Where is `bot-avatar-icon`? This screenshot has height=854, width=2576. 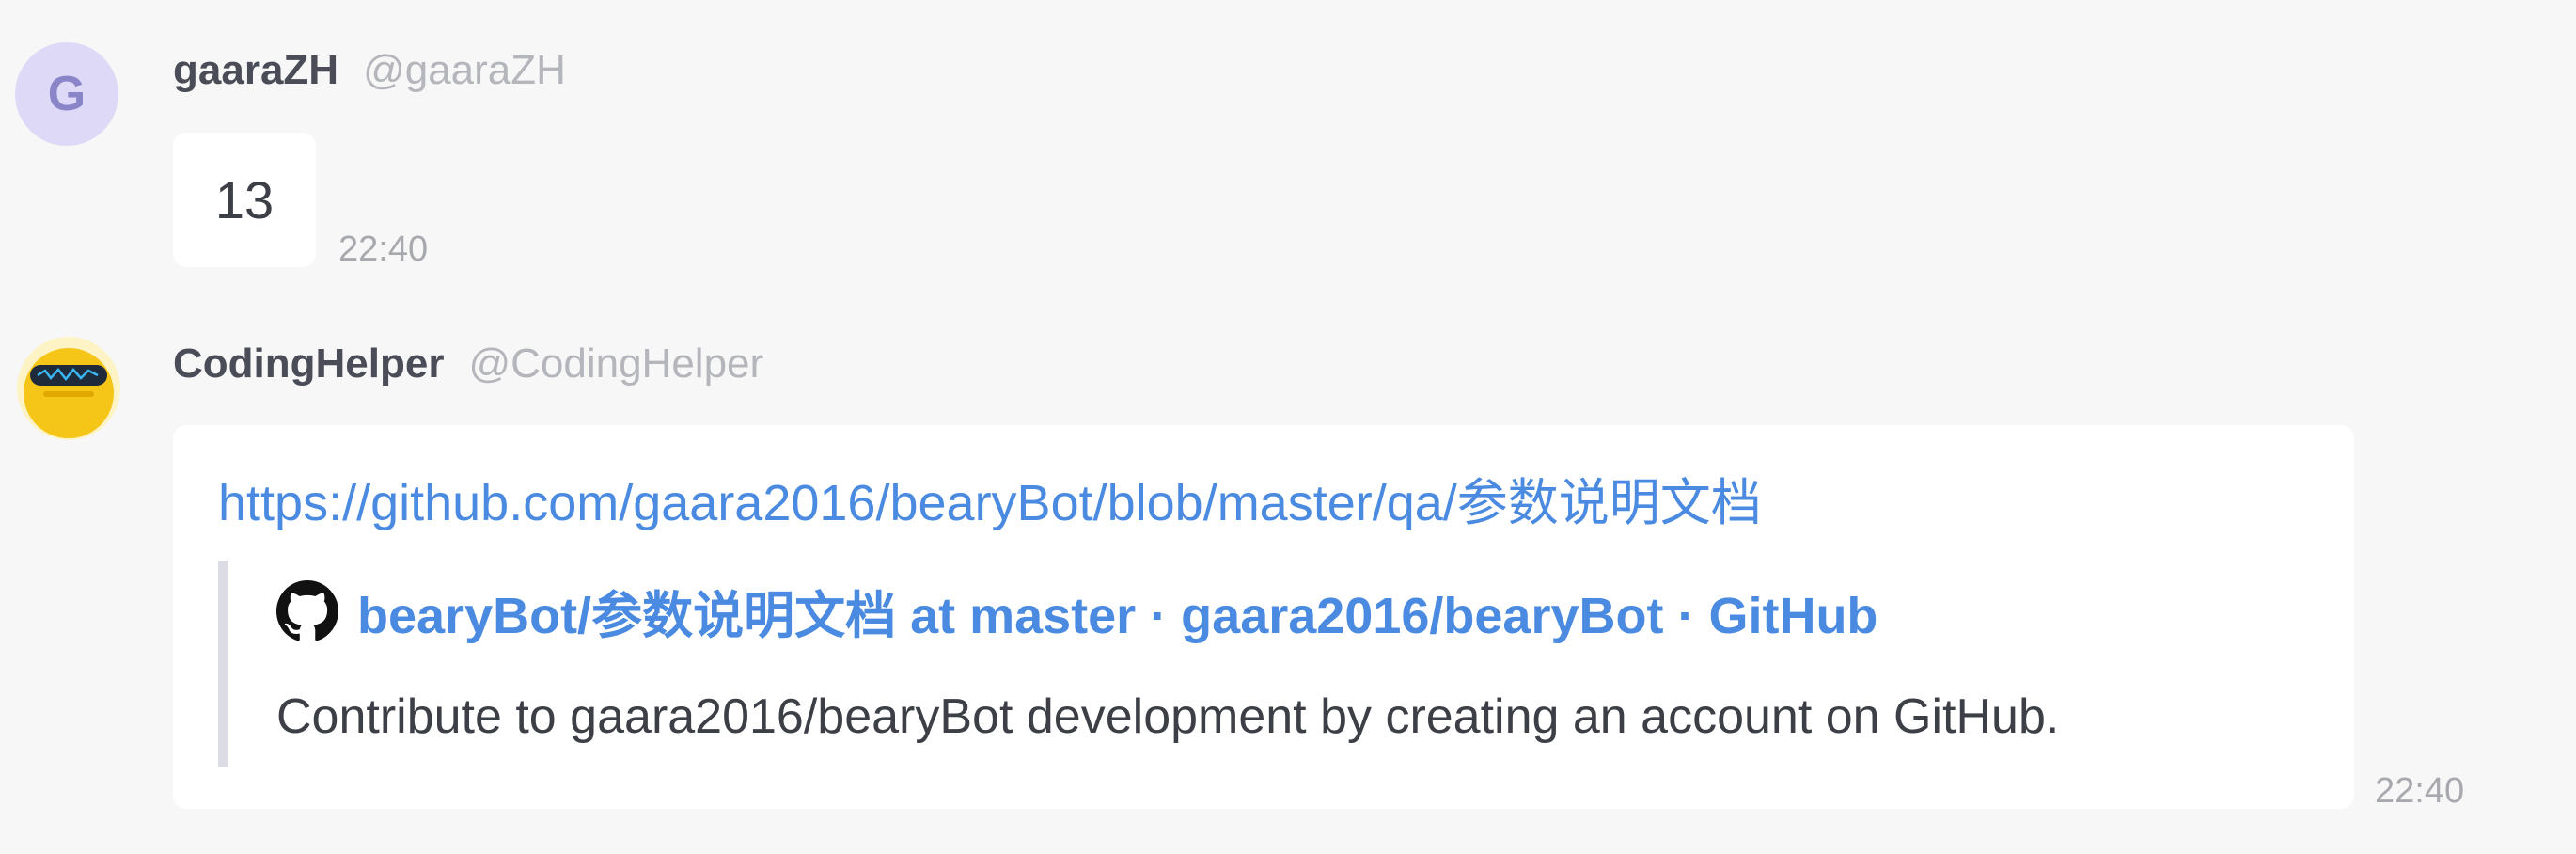 bot-avatar-icon is located at coordinates (69, 388).